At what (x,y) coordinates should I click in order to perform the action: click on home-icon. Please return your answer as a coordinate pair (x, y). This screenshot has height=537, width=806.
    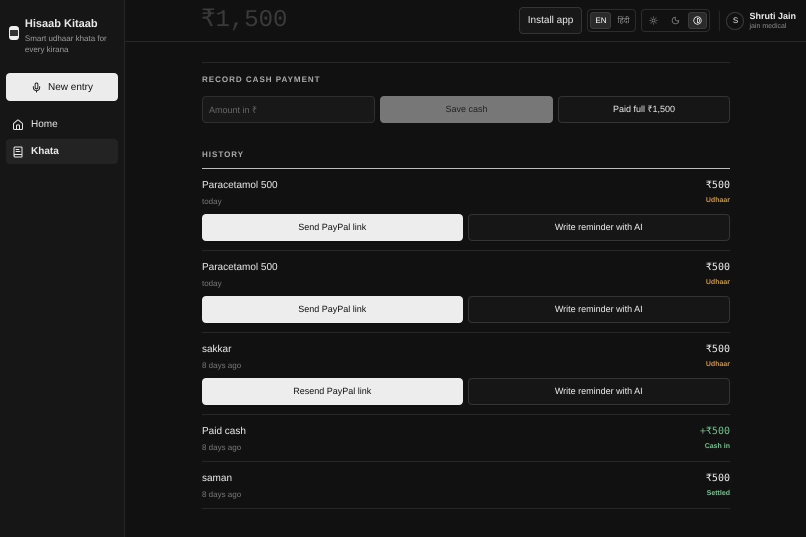
    Looking at the image, I should click on (18, 124).